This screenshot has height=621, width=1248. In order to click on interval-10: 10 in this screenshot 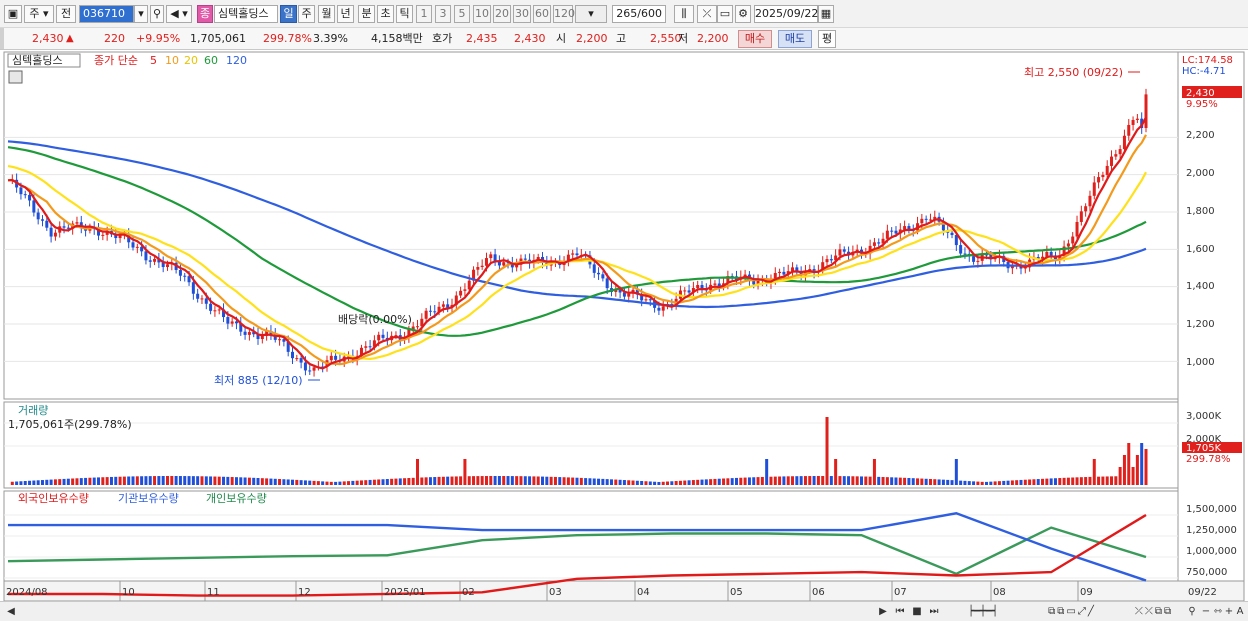, I will do `click(482, 14)`.